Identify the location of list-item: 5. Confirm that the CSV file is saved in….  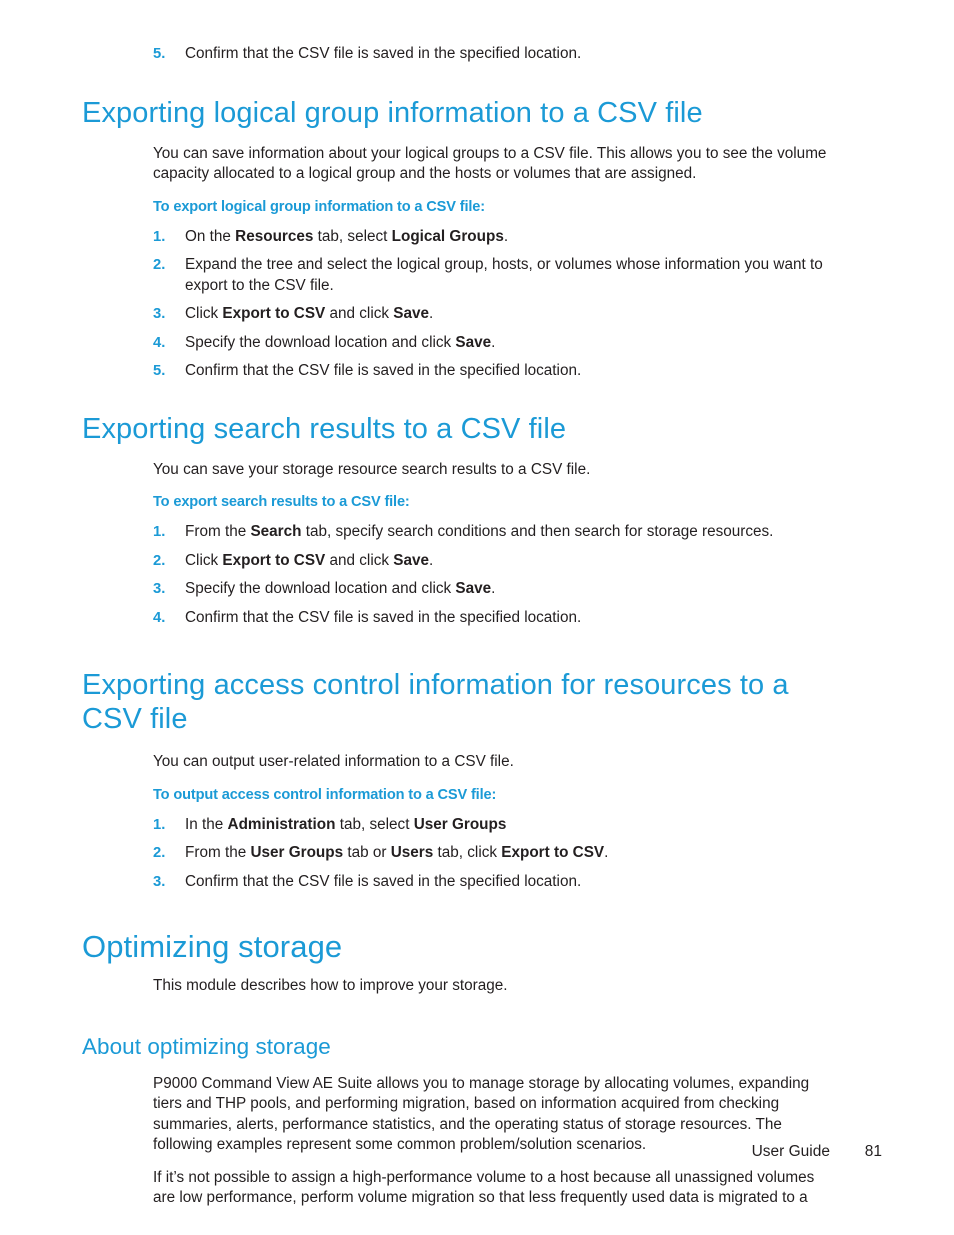
(491, 54).